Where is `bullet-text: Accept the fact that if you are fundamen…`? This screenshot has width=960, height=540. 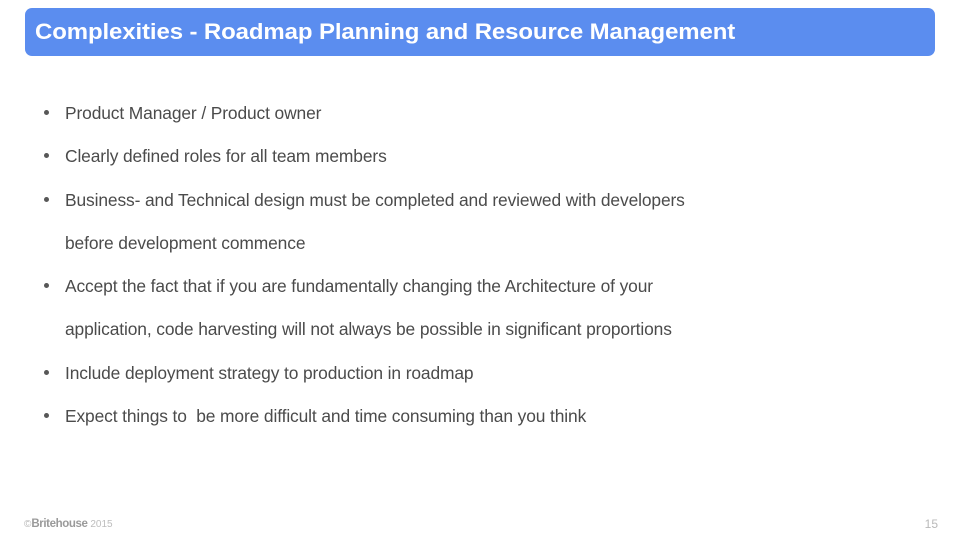 bullet-text: Accept the fact that if you are fundamen… is located at coordinates (359, 286).